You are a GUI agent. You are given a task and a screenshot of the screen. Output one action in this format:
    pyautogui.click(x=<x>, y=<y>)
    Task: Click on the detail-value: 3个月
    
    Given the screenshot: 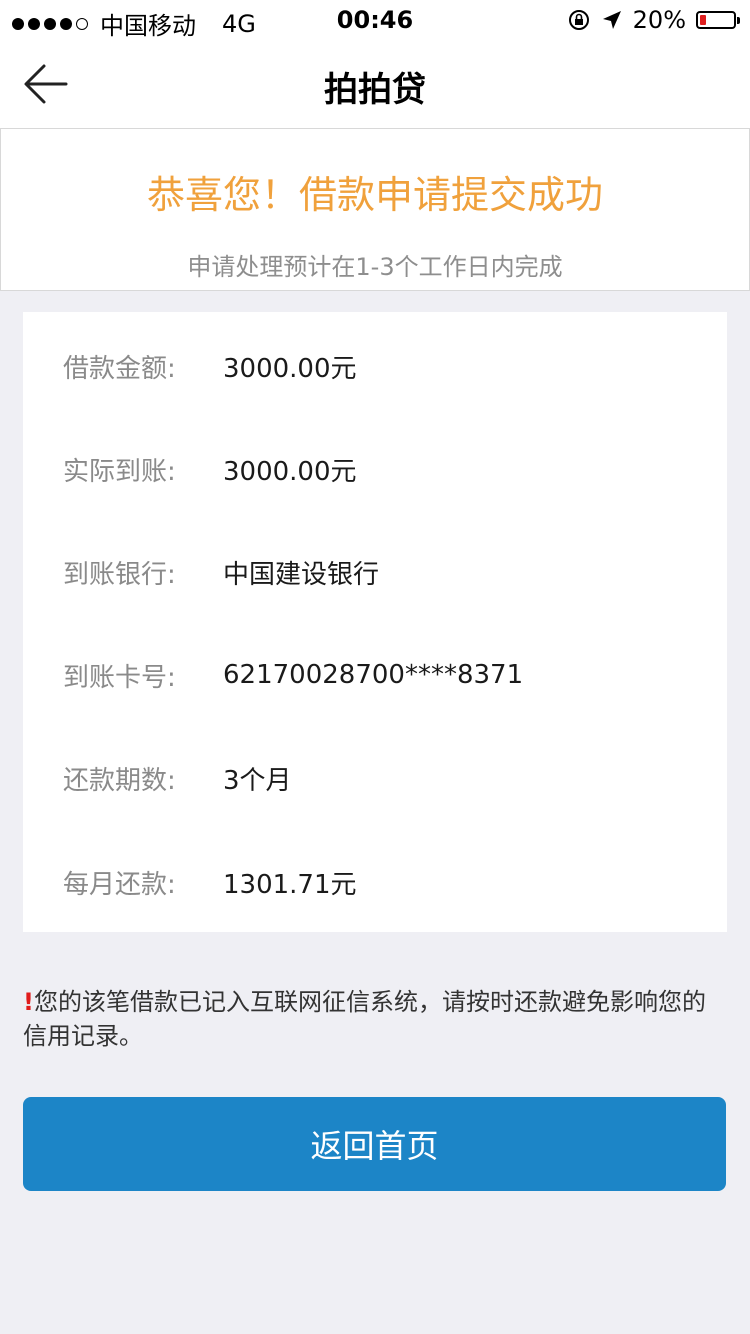 What is the action you would take?
    pyautogui.click(x=257, y=780)
    